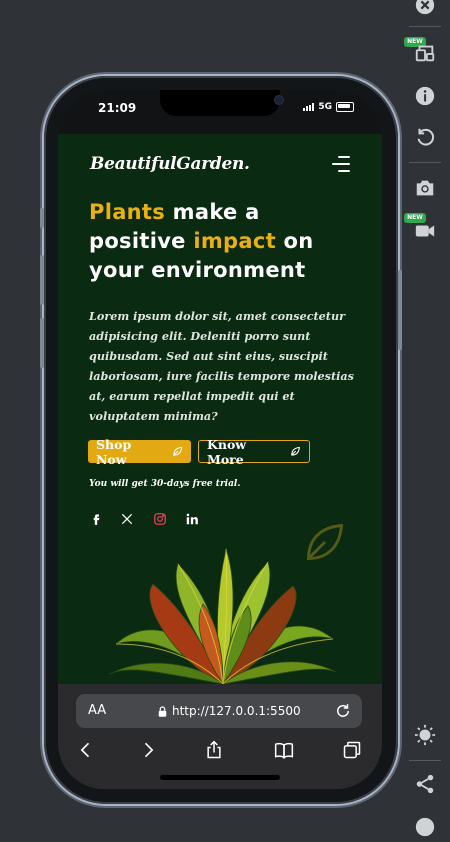 This screenshot has width=450, height=842. I want to click on signal-icon, so click(309, 107).